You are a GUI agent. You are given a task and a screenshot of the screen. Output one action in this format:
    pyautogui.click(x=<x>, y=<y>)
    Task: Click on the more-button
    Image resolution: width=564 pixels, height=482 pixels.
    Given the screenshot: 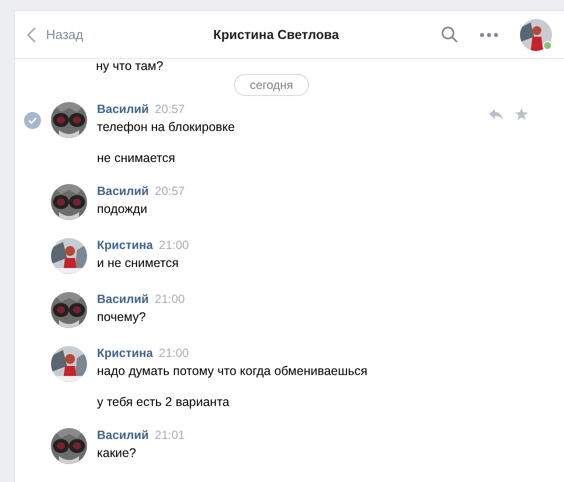 What is the action you would take?
    pyautogui.click(x=489, y=34)
    